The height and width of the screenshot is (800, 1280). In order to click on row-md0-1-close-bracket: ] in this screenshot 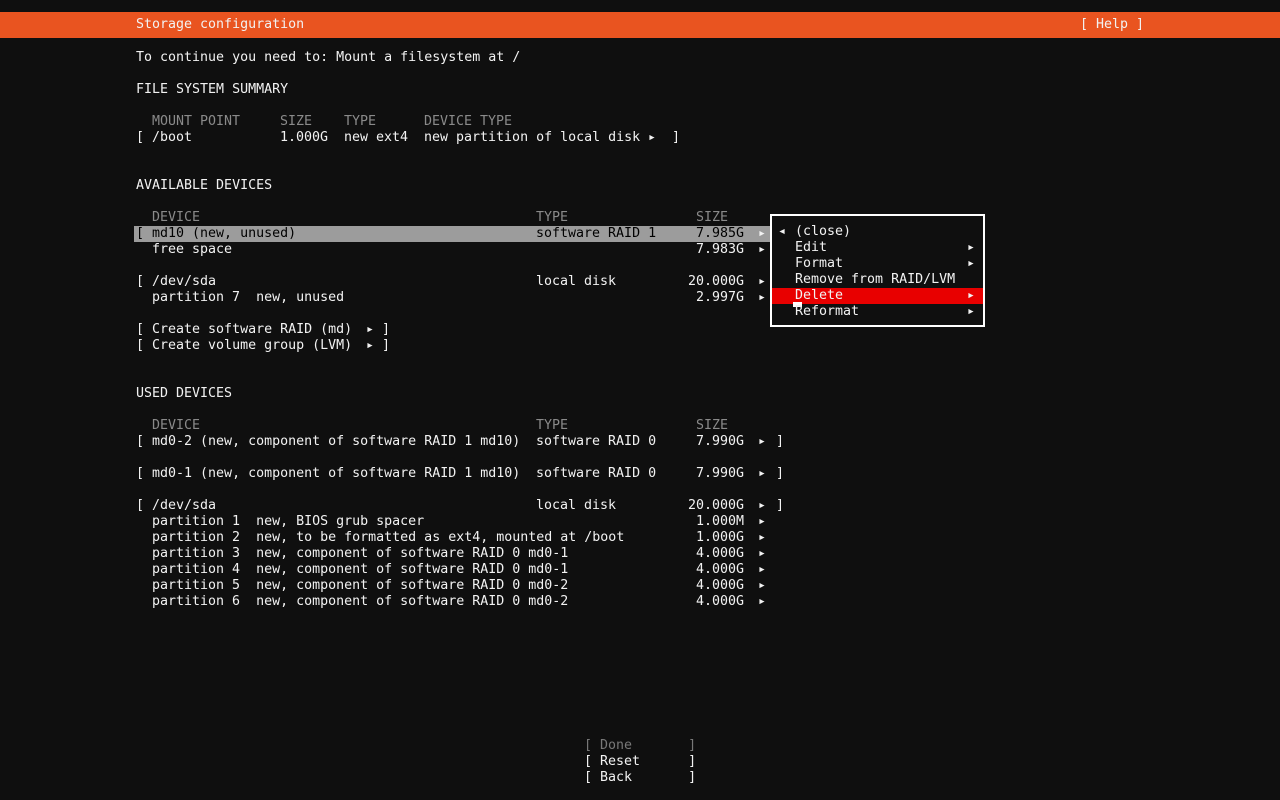, I will do `click(780, 473)`.